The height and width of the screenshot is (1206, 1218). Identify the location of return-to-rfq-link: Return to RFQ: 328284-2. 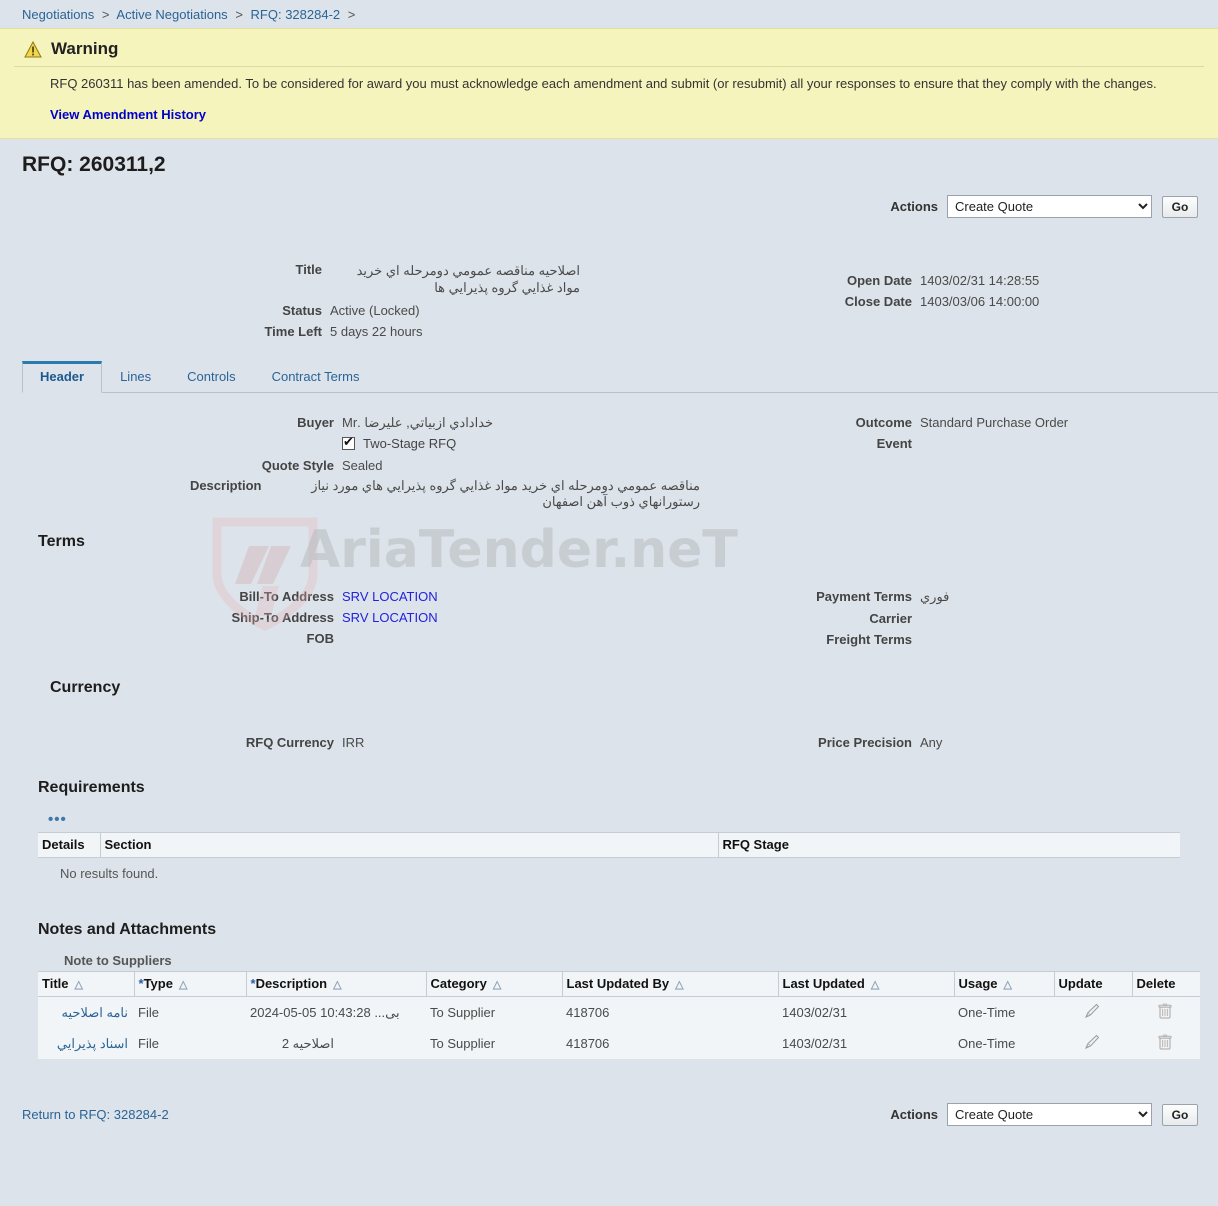
(95, 1114).